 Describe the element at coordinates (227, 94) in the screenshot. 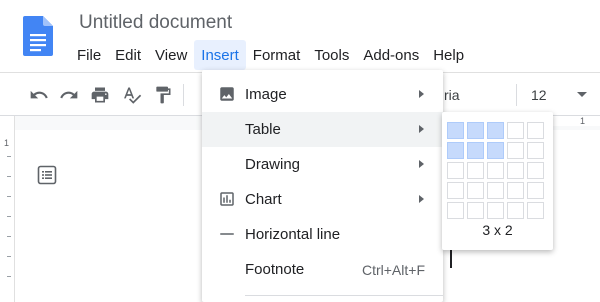

I see `image-icon` at that location.